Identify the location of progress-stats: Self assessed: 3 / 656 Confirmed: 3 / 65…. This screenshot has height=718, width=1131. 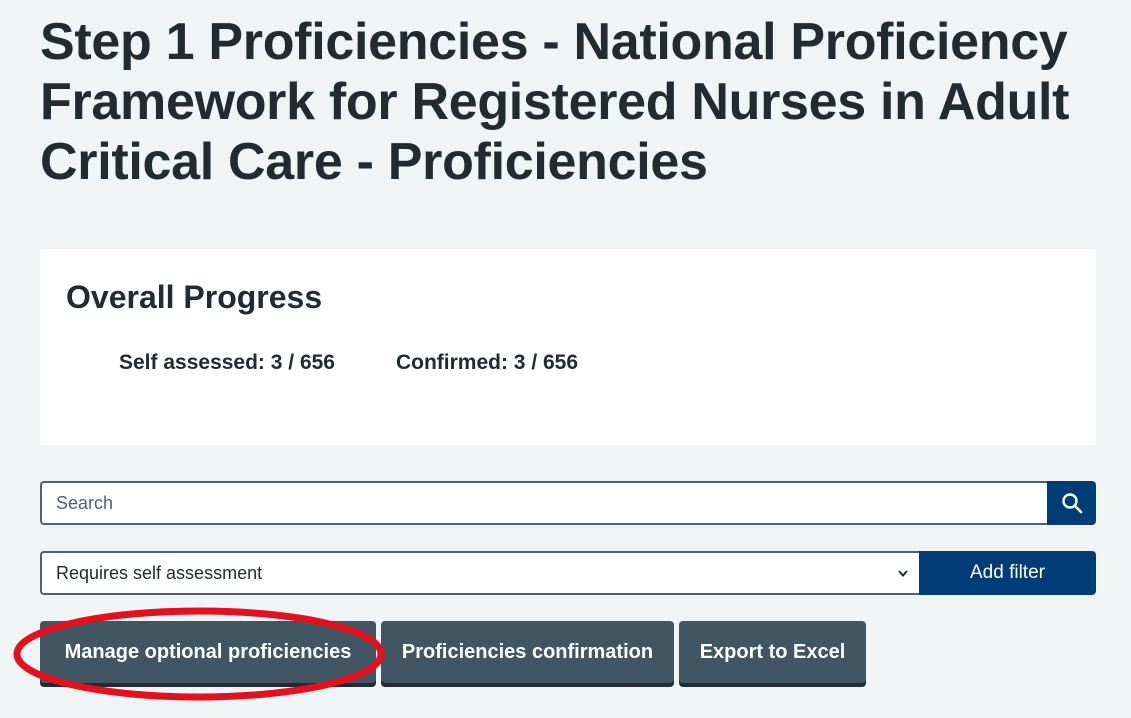
(348, 363).